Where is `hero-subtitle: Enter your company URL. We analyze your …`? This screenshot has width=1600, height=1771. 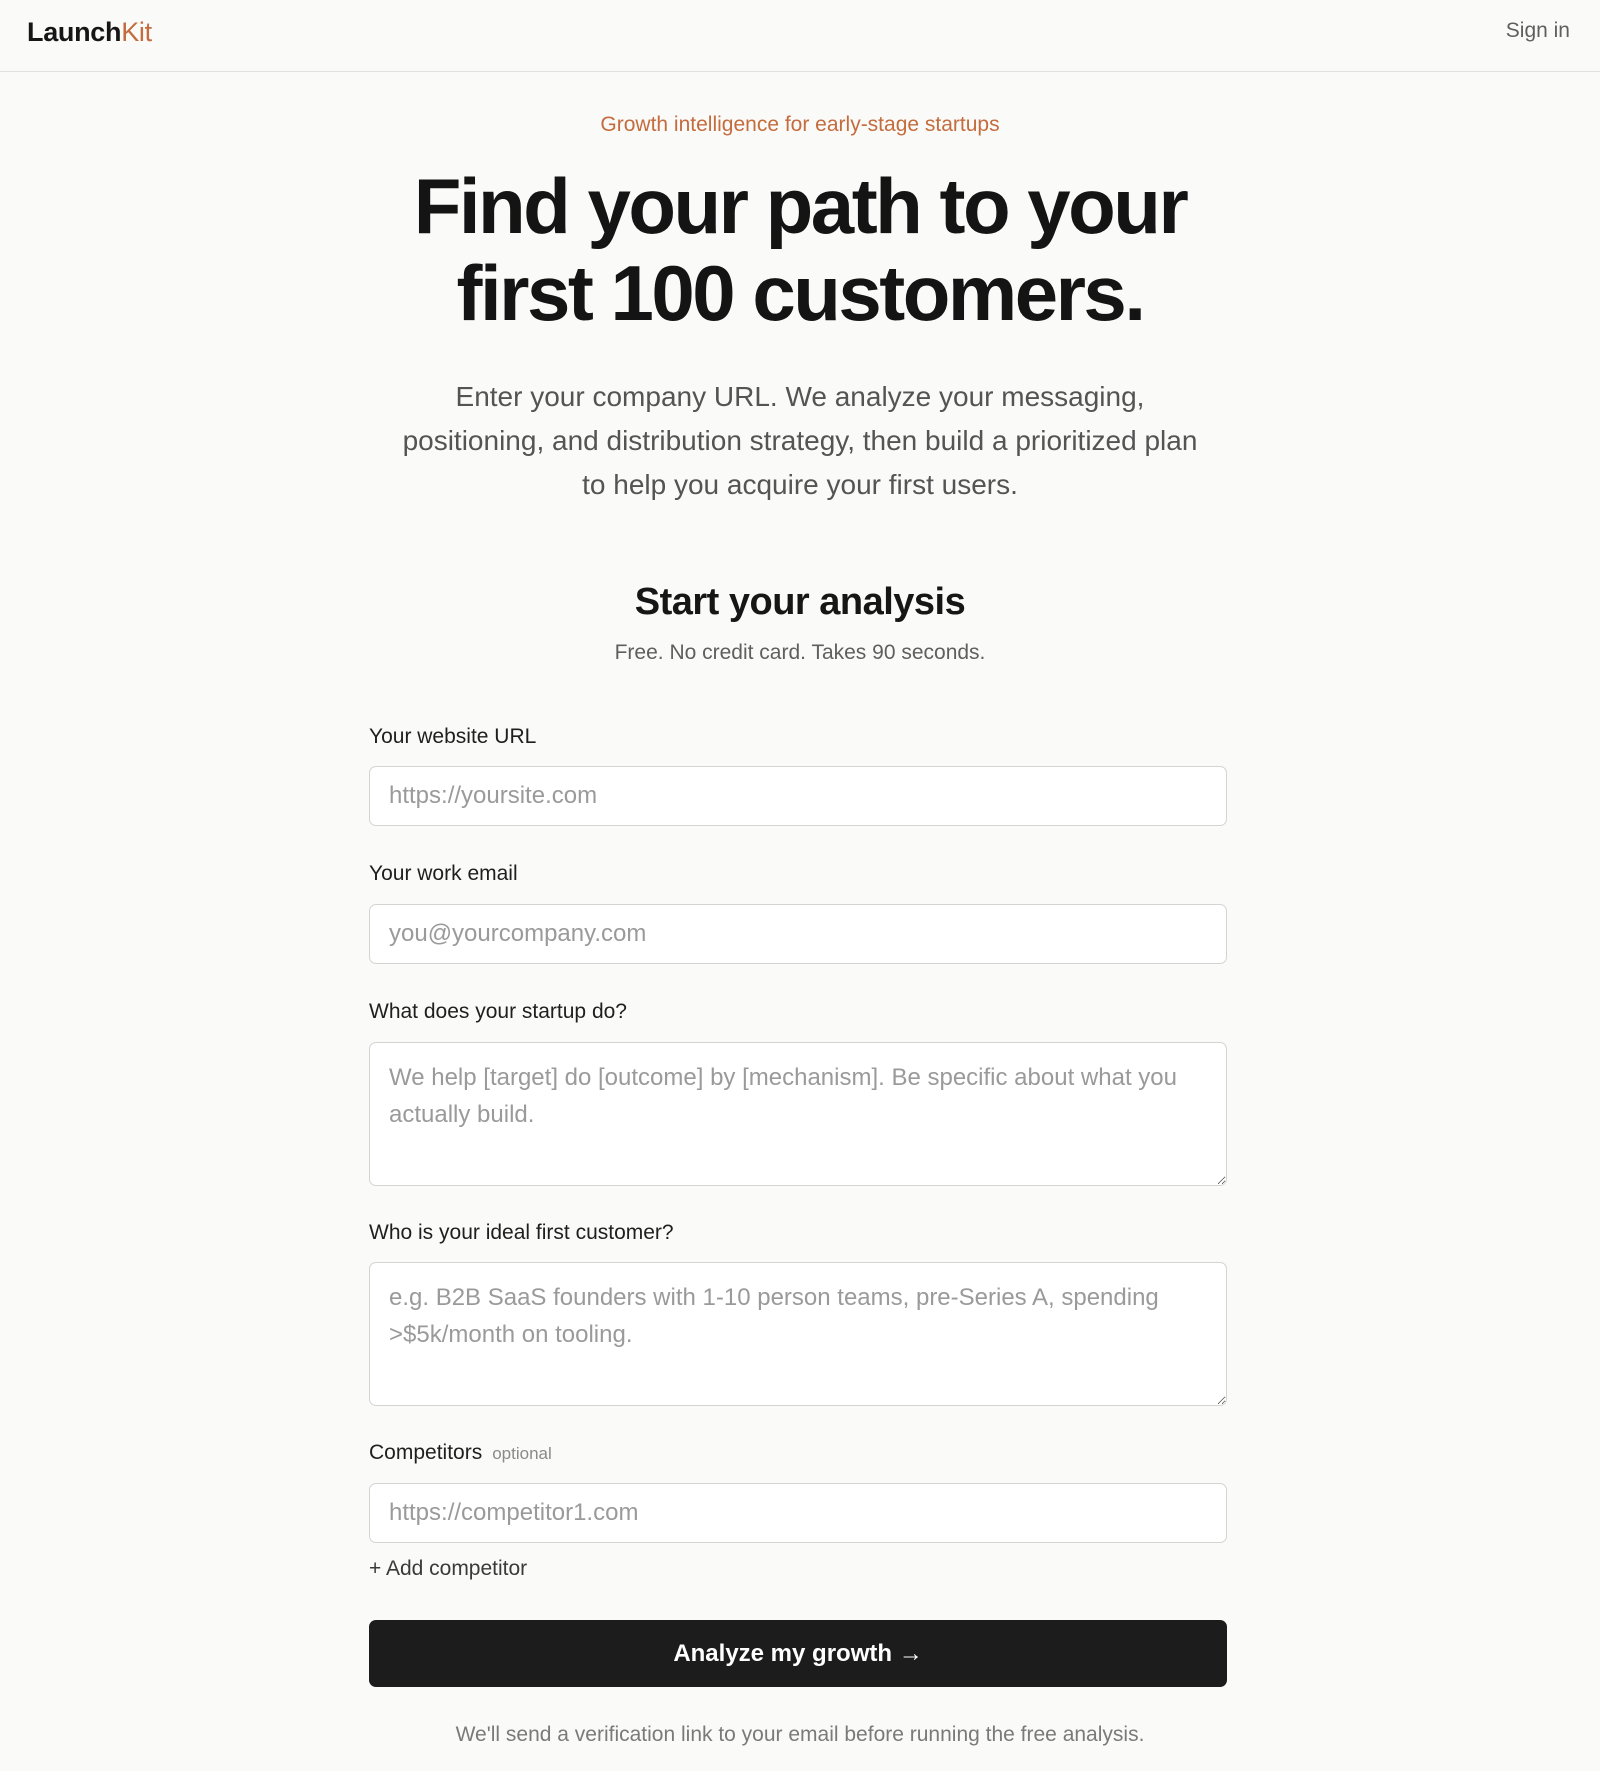 hero-subtitle: Enter your company URL. We analyze your … is located at coordinates (800, 440).